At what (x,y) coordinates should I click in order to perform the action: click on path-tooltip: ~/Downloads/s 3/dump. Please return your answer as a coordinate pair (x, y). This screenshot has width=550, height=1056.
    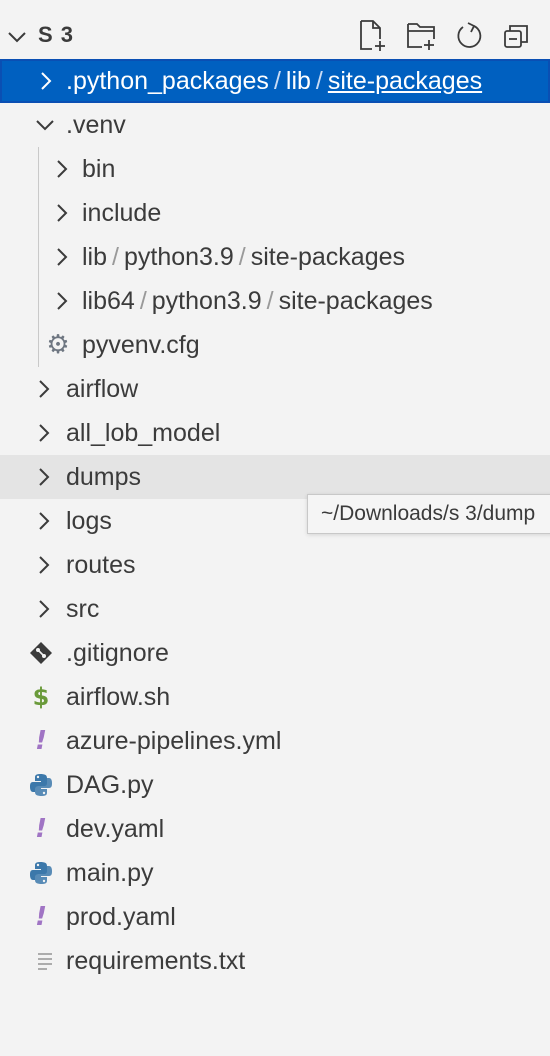
    Looking at the image, I should click on (428, 514).